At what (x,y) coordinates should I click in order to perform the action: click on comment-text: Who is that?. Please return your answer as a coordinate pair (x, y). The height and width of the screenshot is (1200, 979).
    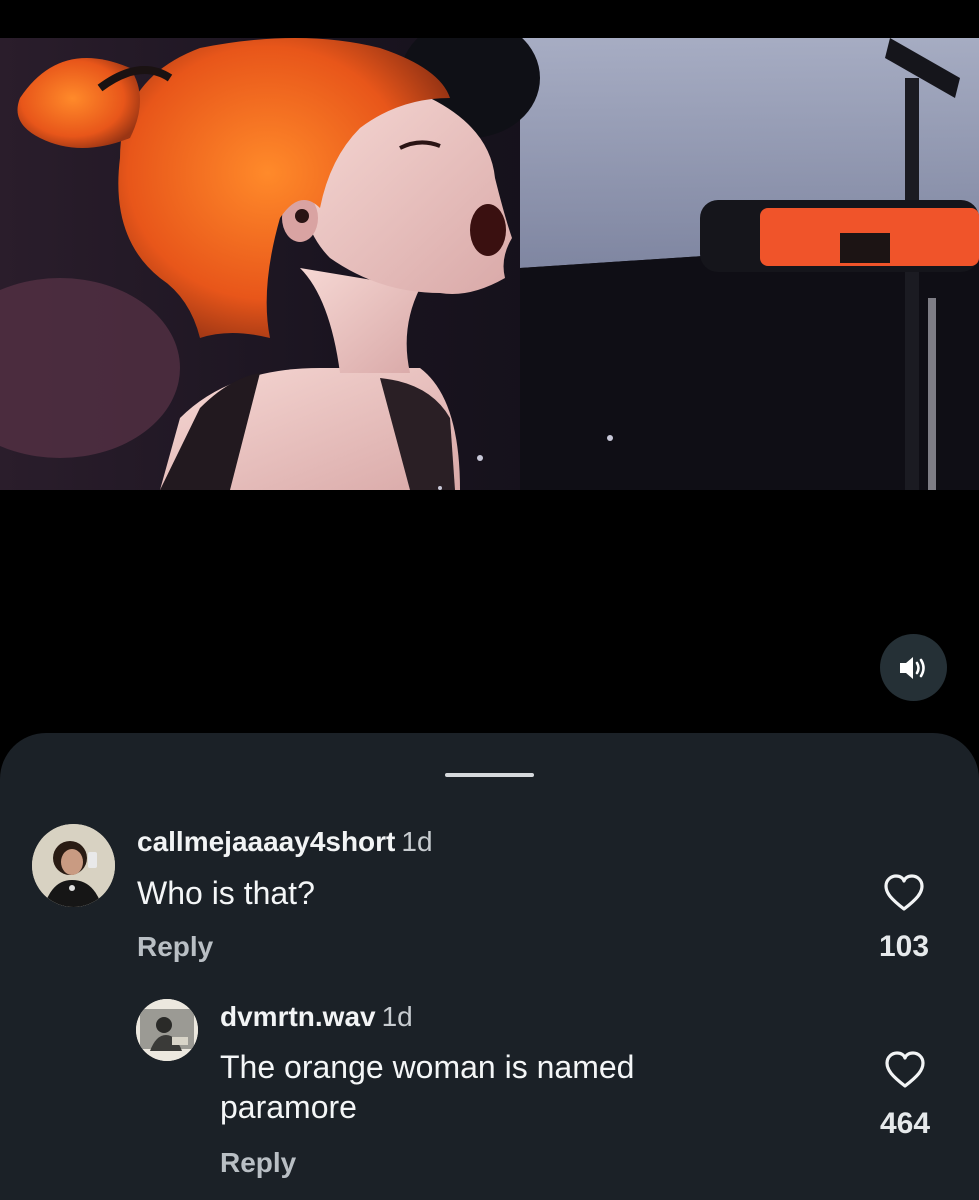
    Looking at the image, I should click on (226, 893).